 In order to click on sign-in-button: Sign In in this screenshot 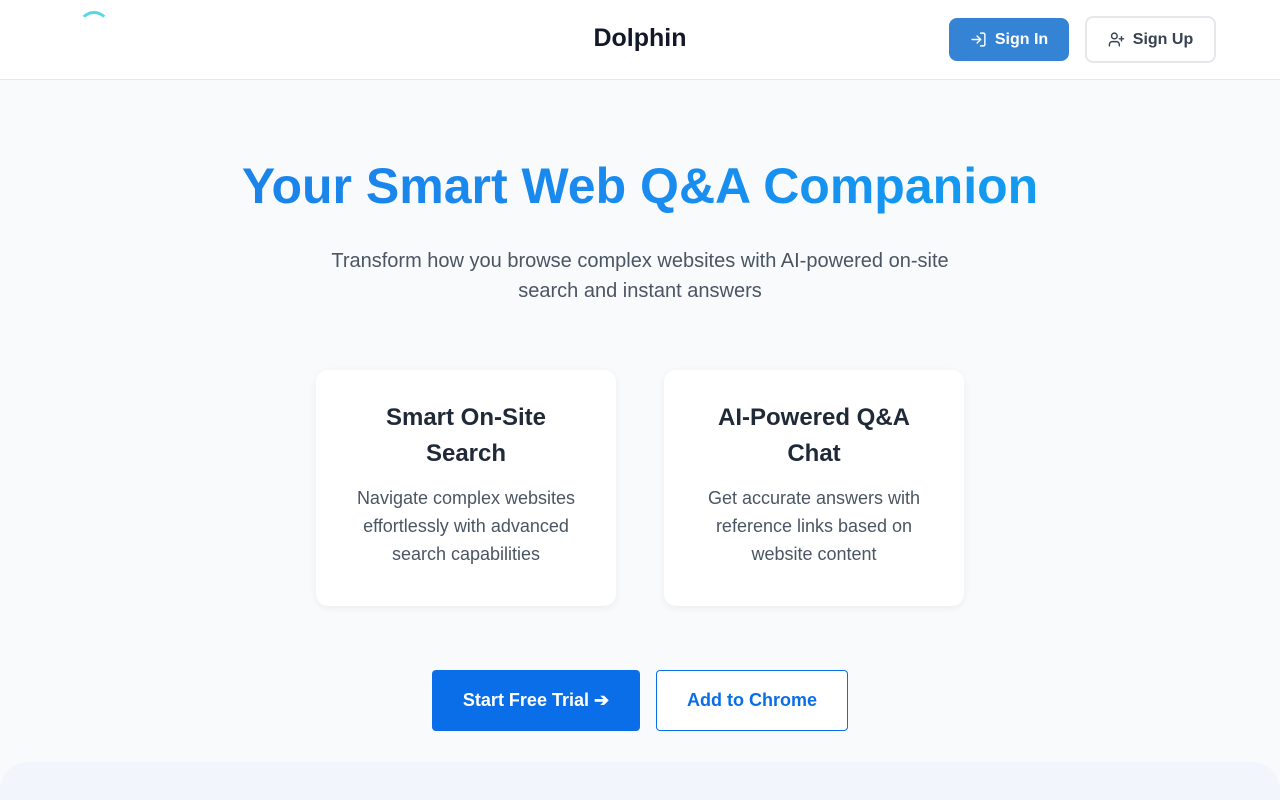, I will do `click(1009, 39)`.